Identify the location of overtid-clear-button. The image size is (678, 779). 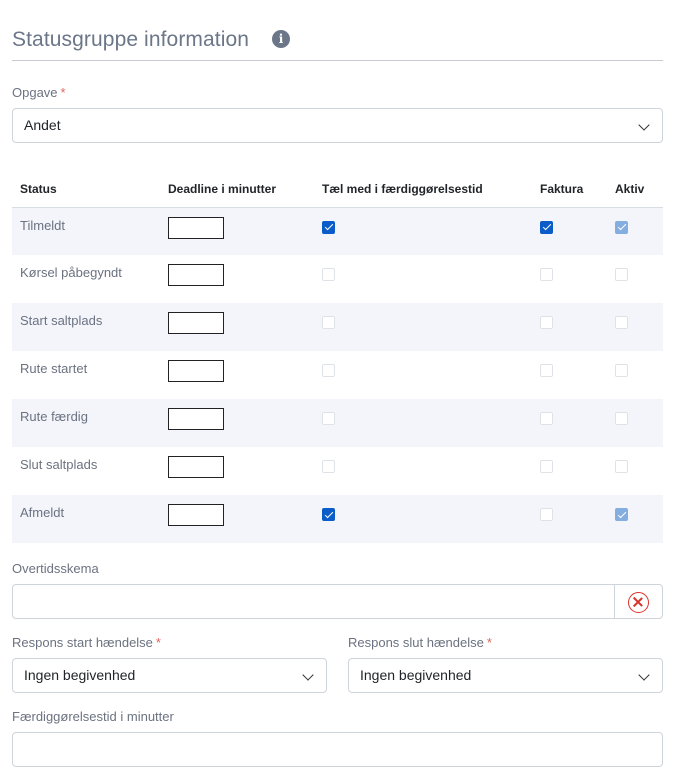
(638, 601).